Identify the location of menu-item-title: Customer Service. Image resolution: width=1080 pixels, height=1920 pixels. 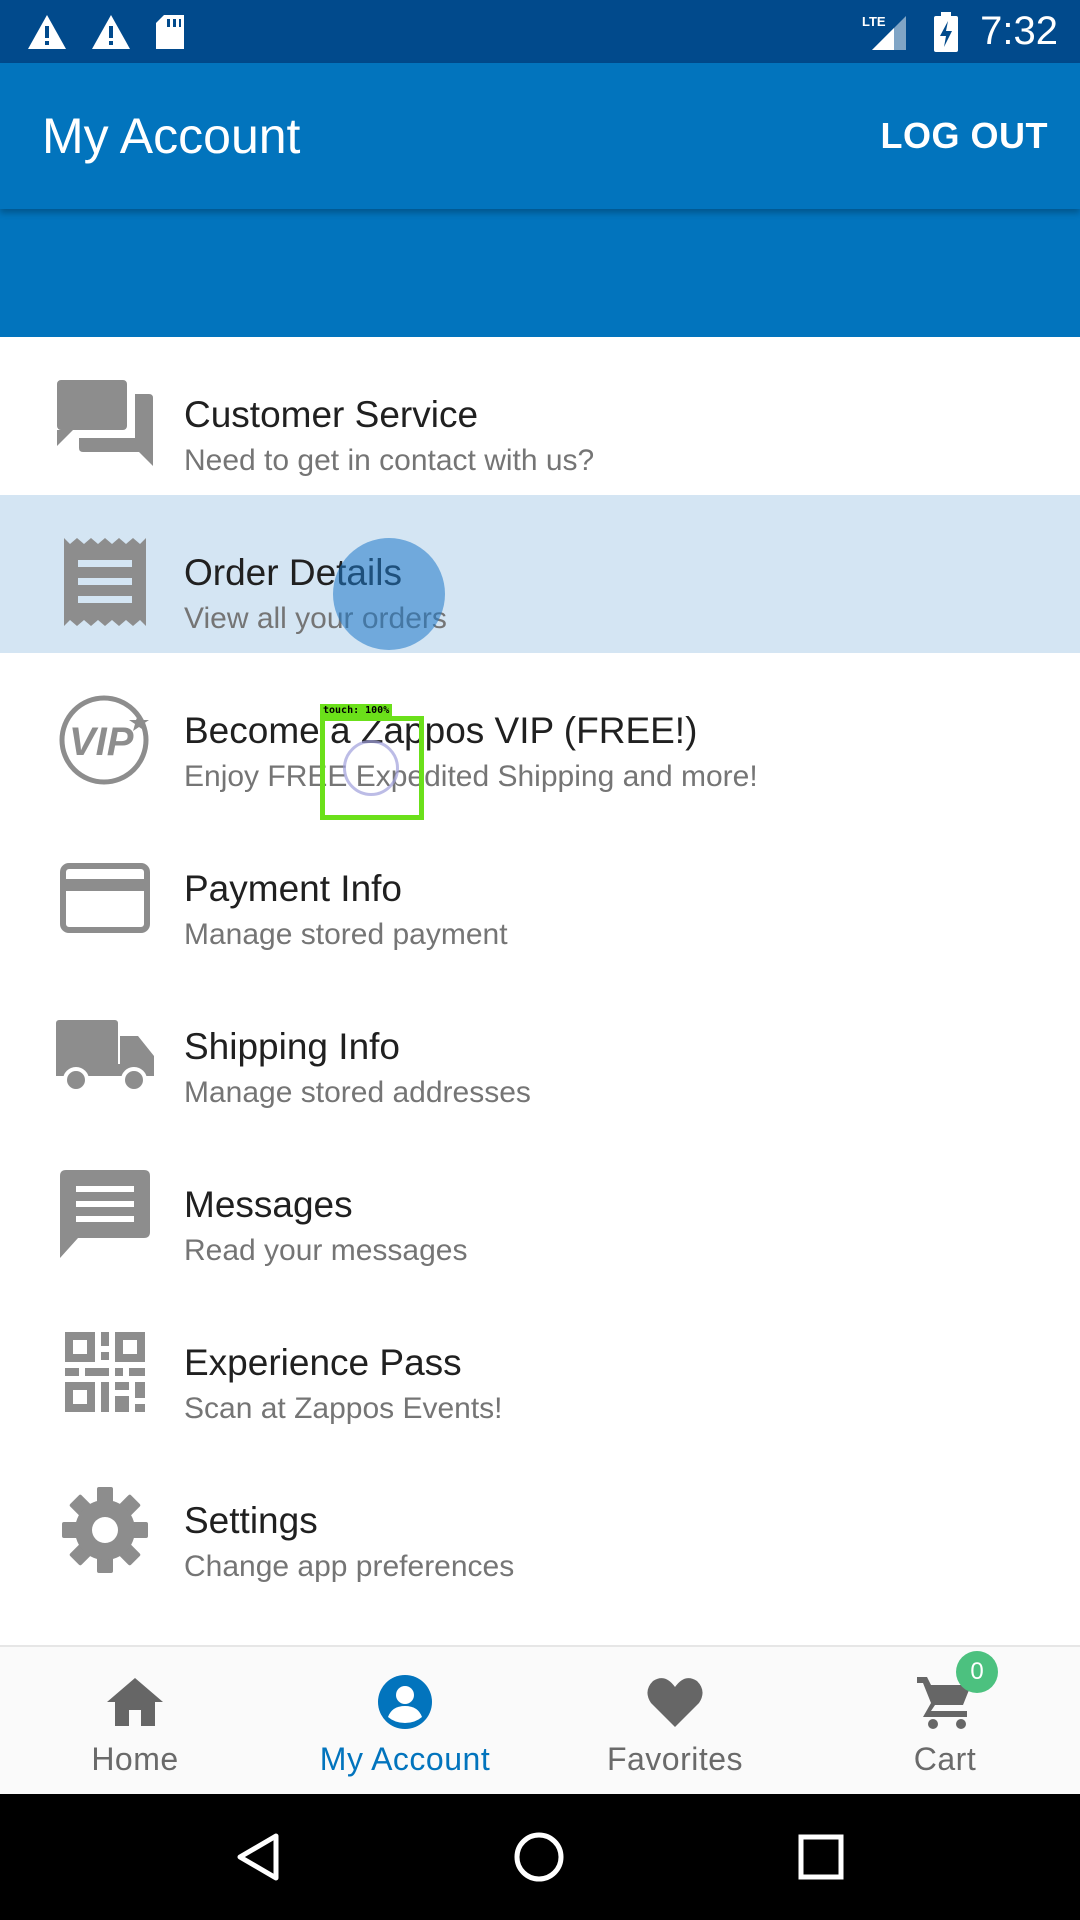
(331, 414).